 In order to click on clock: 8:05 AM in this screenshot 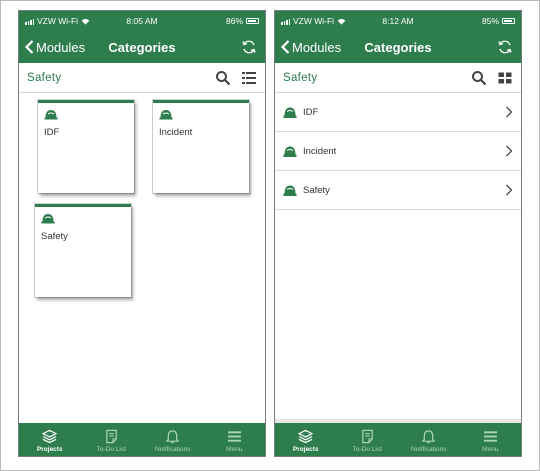, I will do `click(142, 21)`.